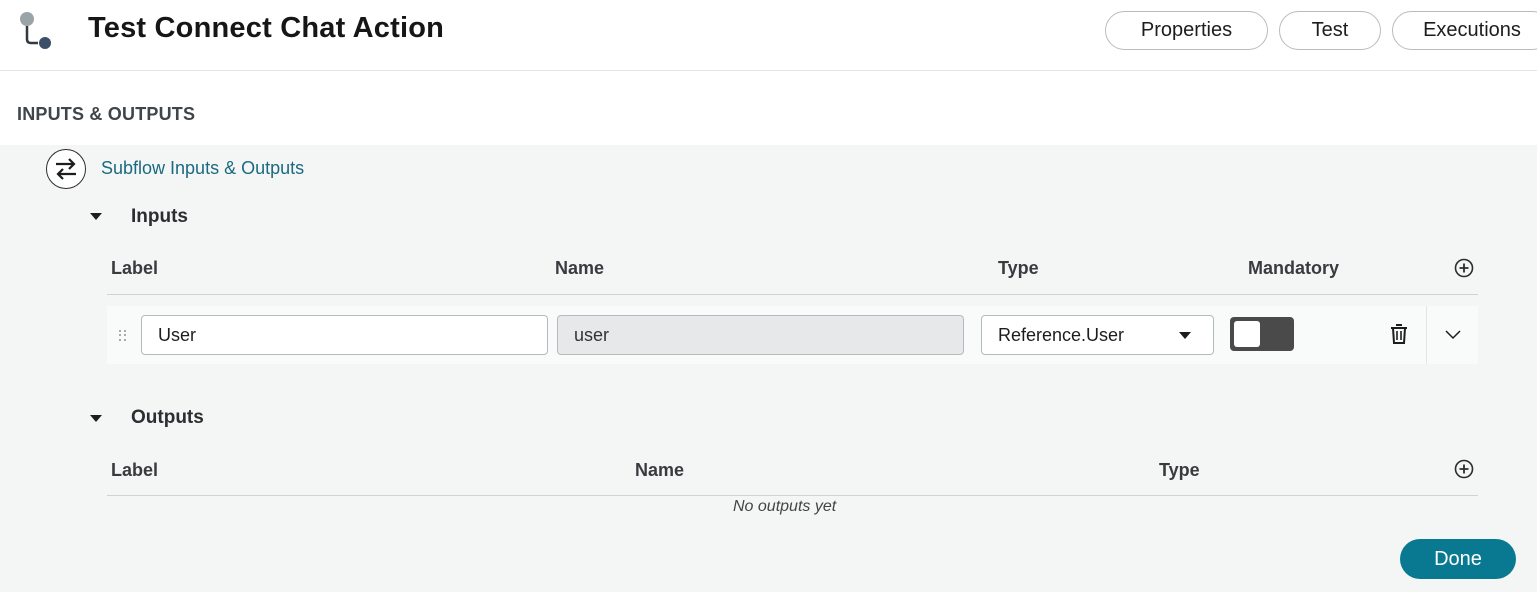  I want to click on tab-test: Test, so click(1330, 30).